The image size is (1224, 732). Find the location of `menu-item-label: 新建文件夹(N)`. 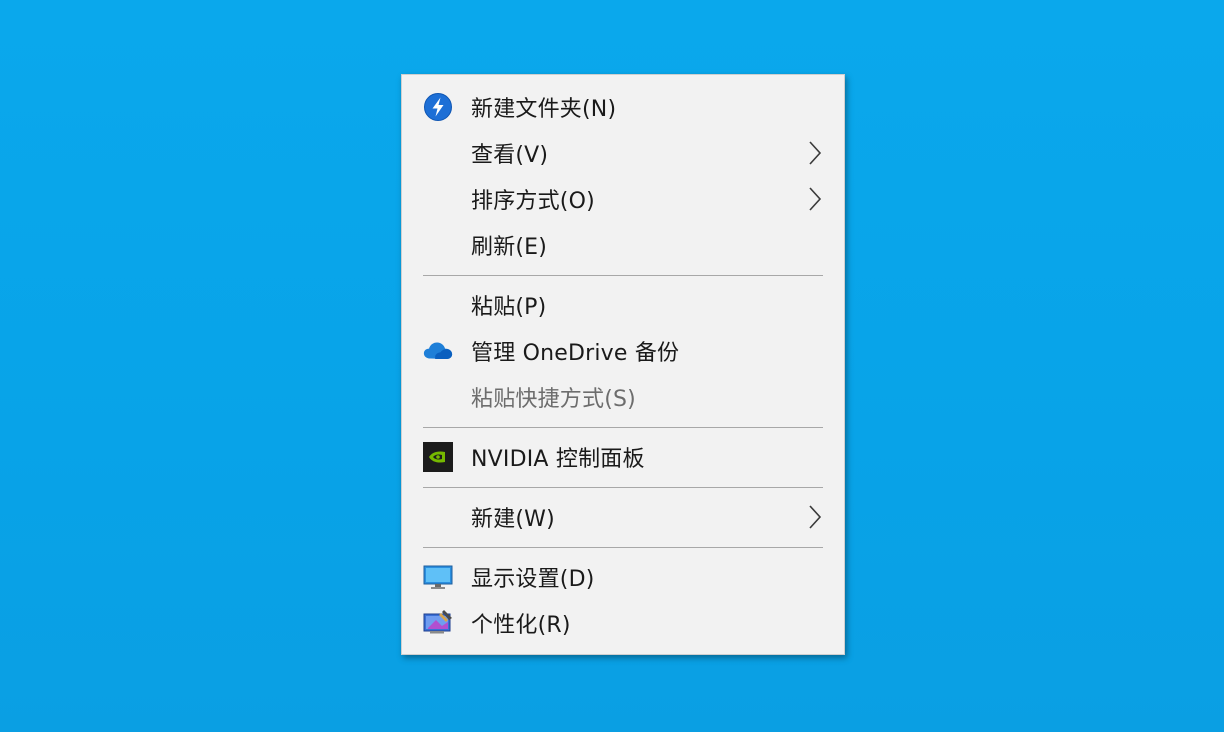

menu-item-label: 新建文件夹(N) is located at coordinates (544, 109).